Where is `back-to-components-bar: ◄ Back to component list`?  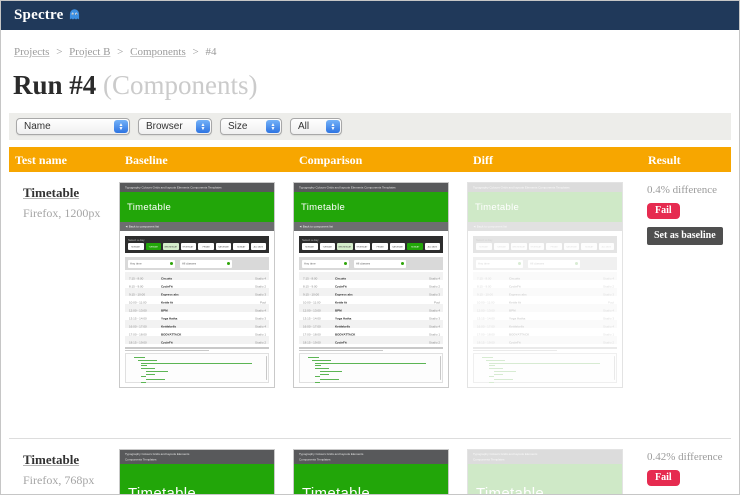
back-to-components-bar: ◄ Back to component list is located at coordinates (197, 226).